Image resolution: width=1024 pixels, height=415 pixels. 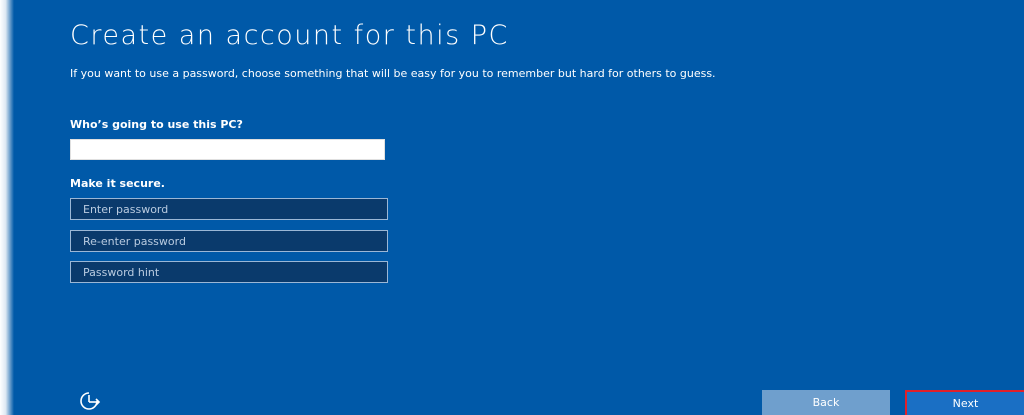 What do you see at coordinates (156, 124) in the screenshot?
I see `username-label: Who’s going to use this PC?` at bounding box center [156, 124].